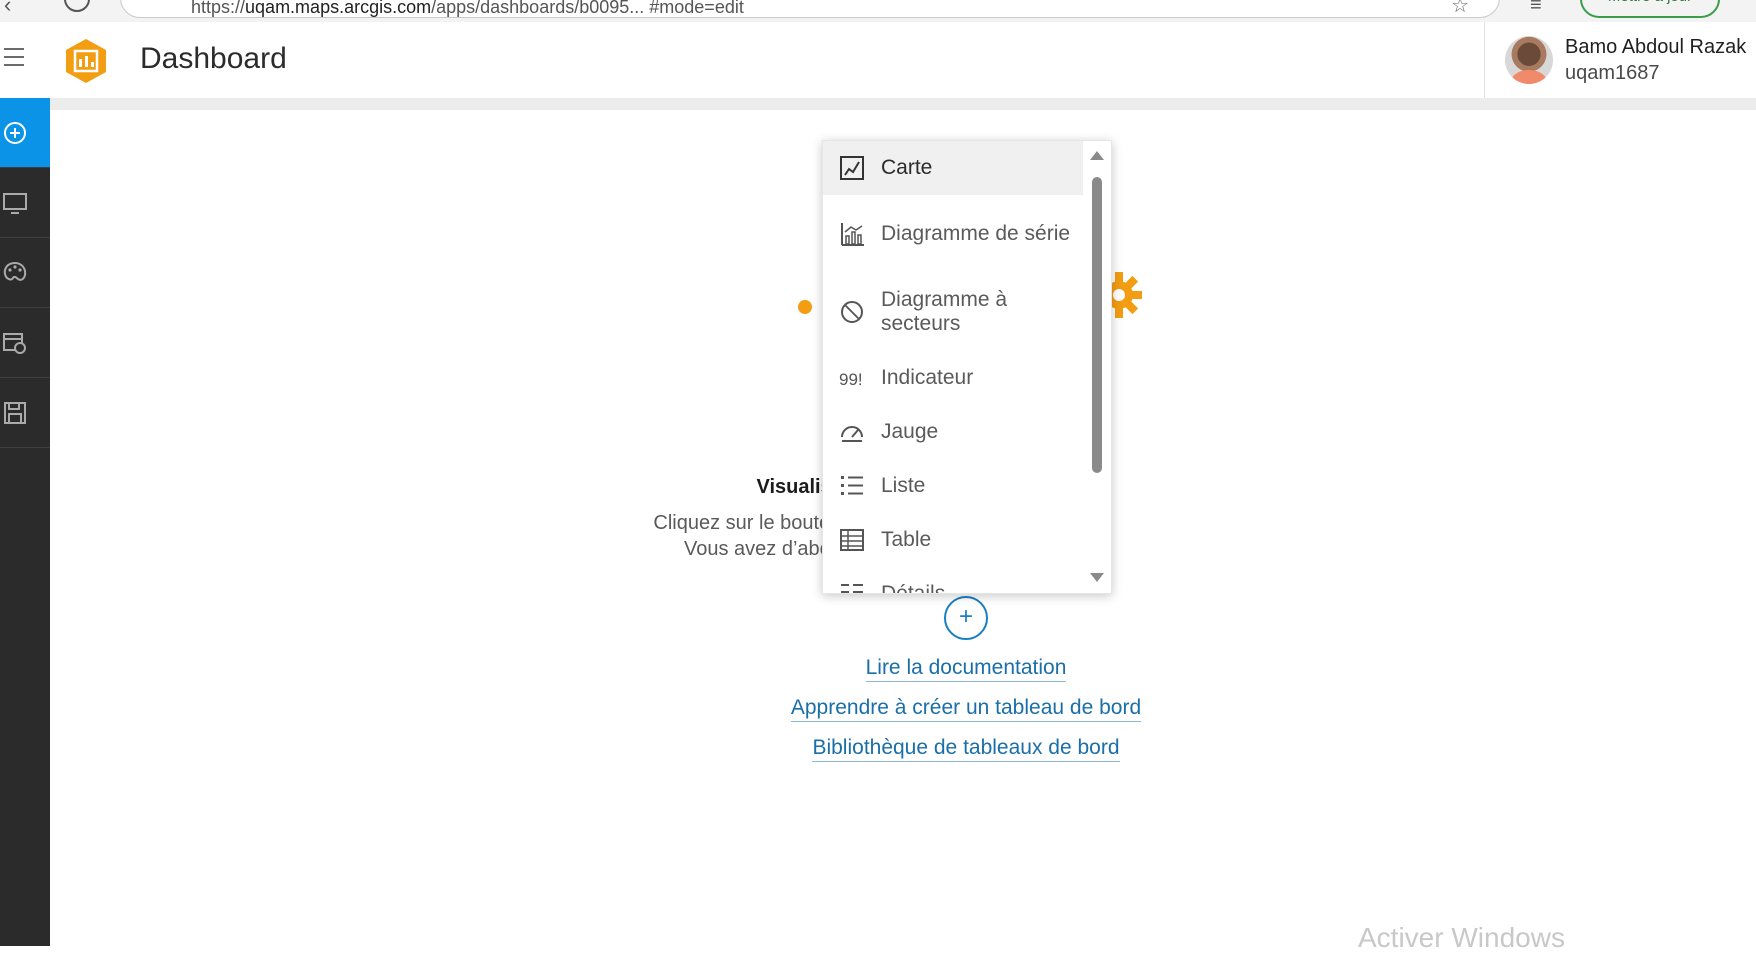  Describe the element at coordinates (1612, 73) in the screenshot. I see `user-id: uqam1687` at that location.